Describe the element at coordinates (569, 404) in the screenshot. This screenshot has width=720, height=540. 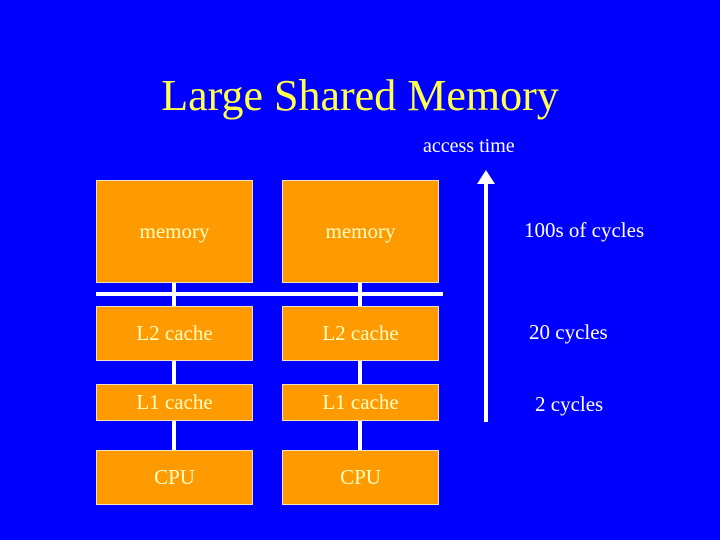
I see `latency-l1: 2 cycles` at that location.